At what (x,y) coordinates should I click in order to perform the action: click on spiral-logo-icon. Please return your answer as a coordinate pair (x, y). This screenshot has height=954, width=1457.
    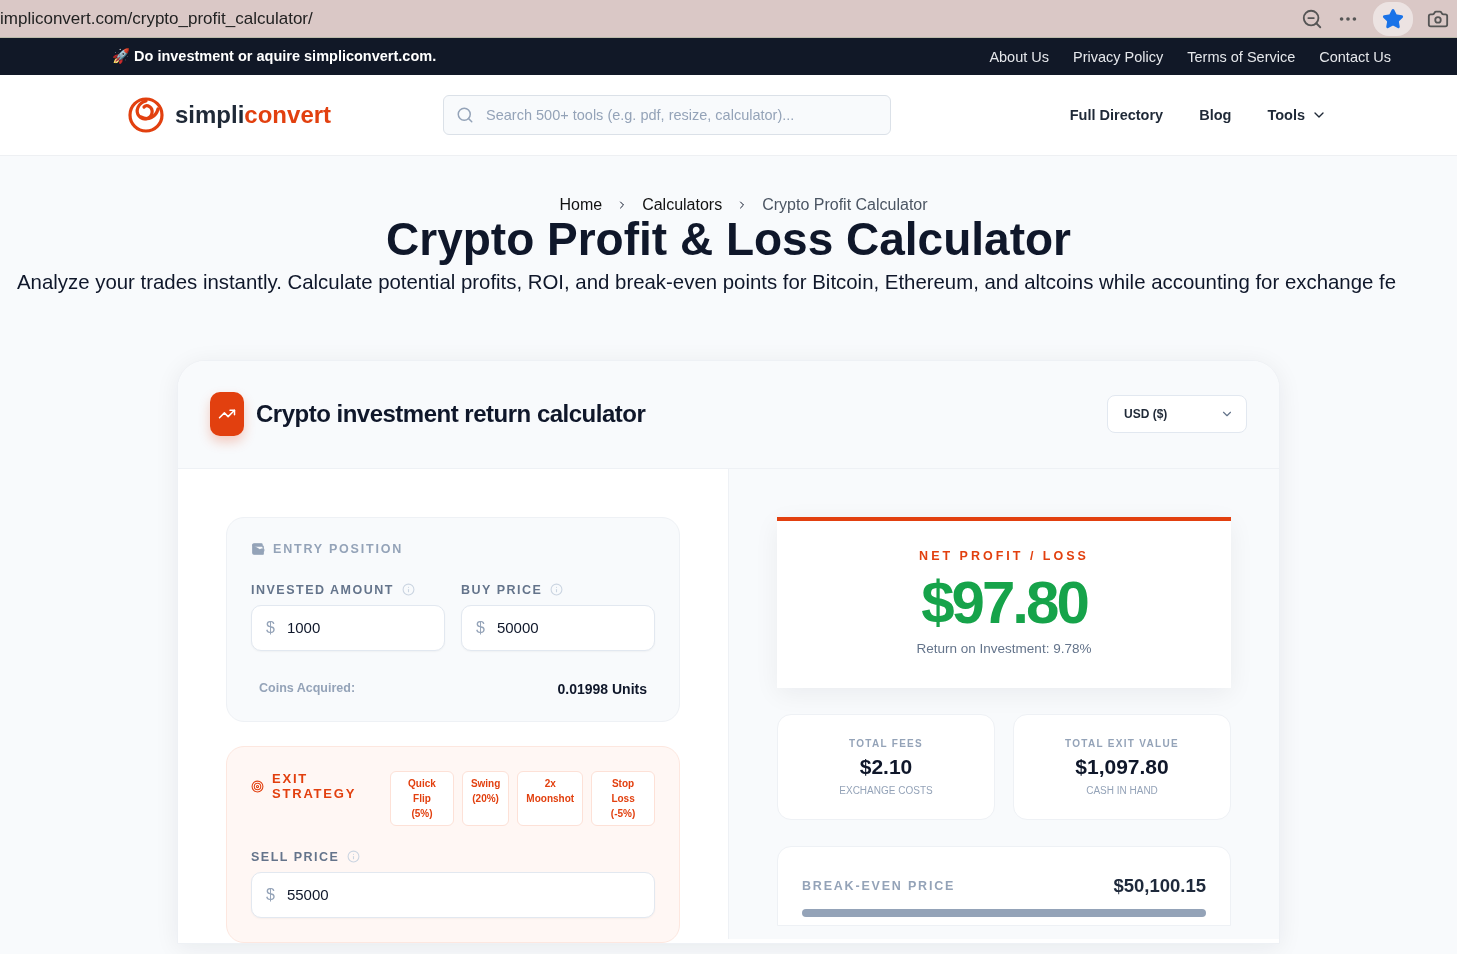
    Looking at the image, I should click on (146, 115).